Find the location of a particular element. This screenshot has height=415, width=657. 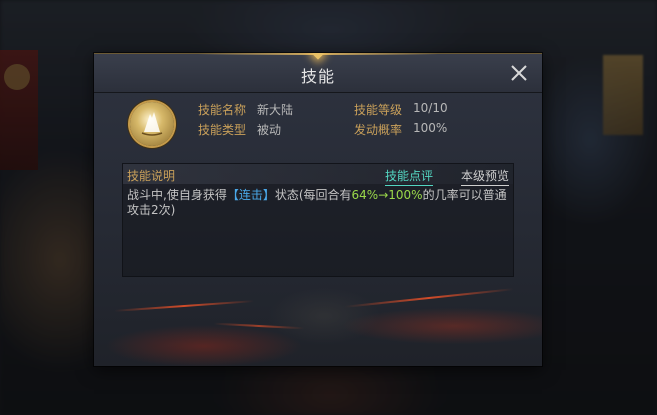

skill-type-value: 被动 is located at coordinates (269, 130).